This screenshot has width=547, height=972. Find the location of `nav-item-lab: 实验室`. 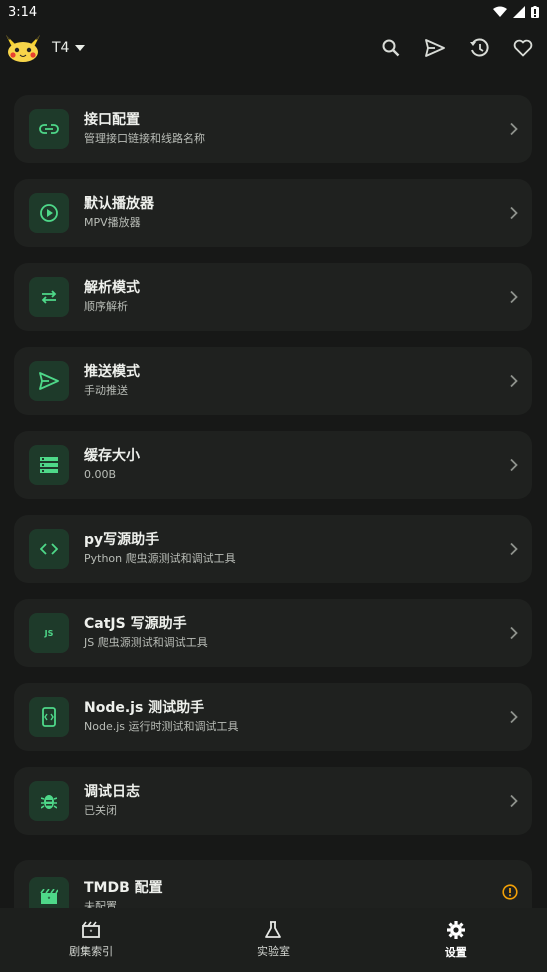

nav-item-lab: 实验室 is located at coordinates (273, 940).